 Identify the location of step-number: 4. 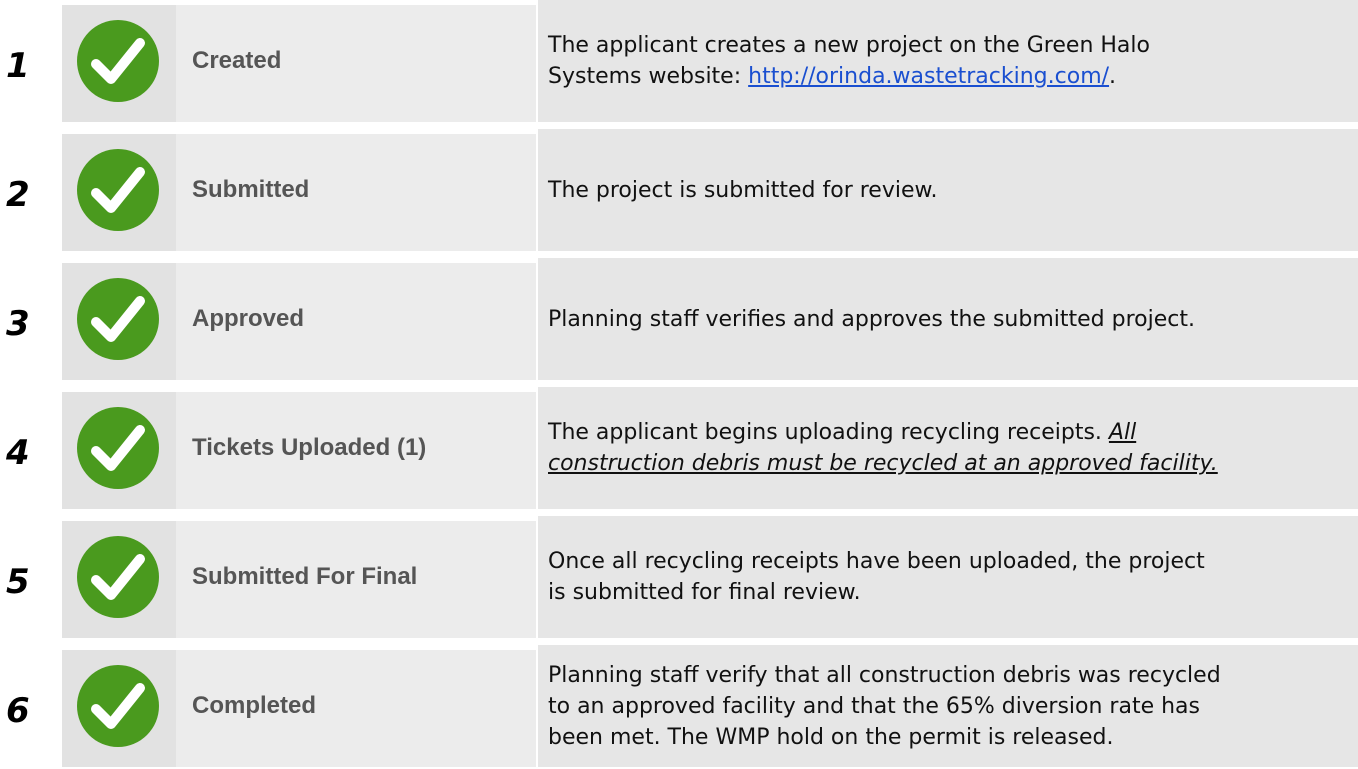
(18, 452).